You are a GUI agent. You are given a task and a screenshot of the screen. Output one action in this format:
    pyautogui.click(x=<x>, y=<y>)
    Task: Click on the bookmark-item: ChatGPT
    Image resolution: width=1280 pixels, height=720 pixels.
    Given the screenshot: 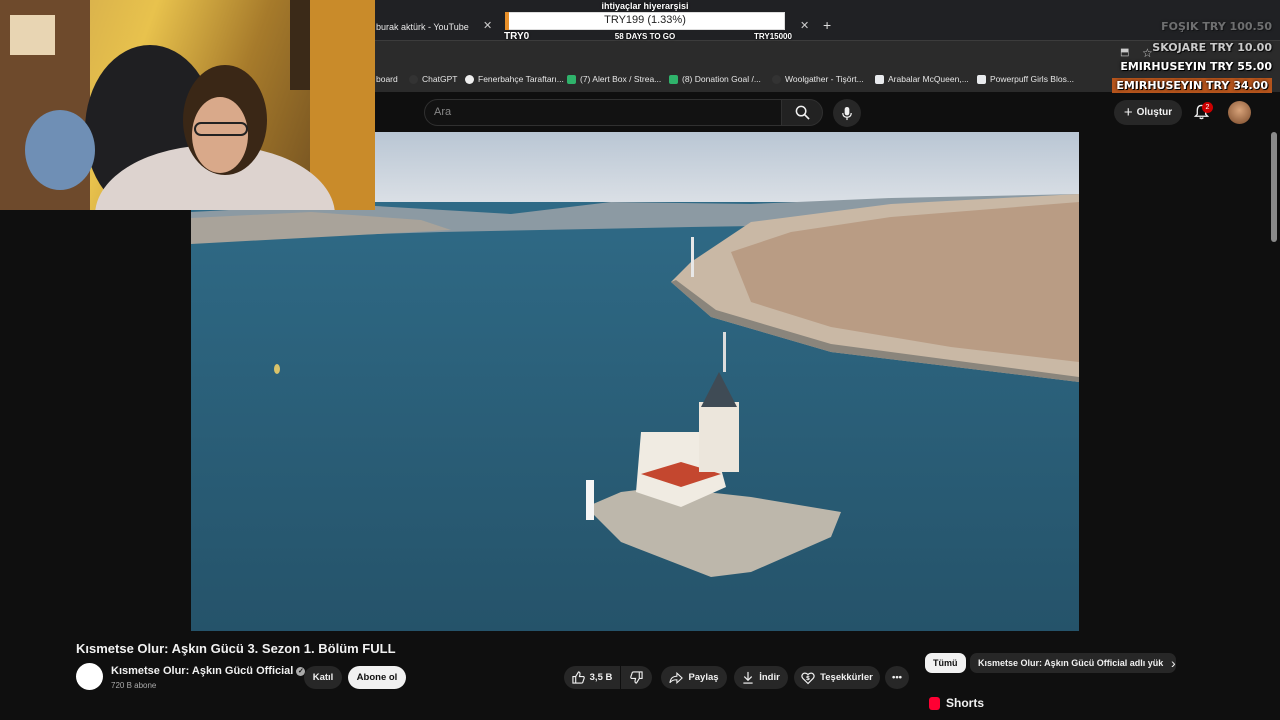 What is the action you would take?
    pyautogui.click(x=433, y=79)
    